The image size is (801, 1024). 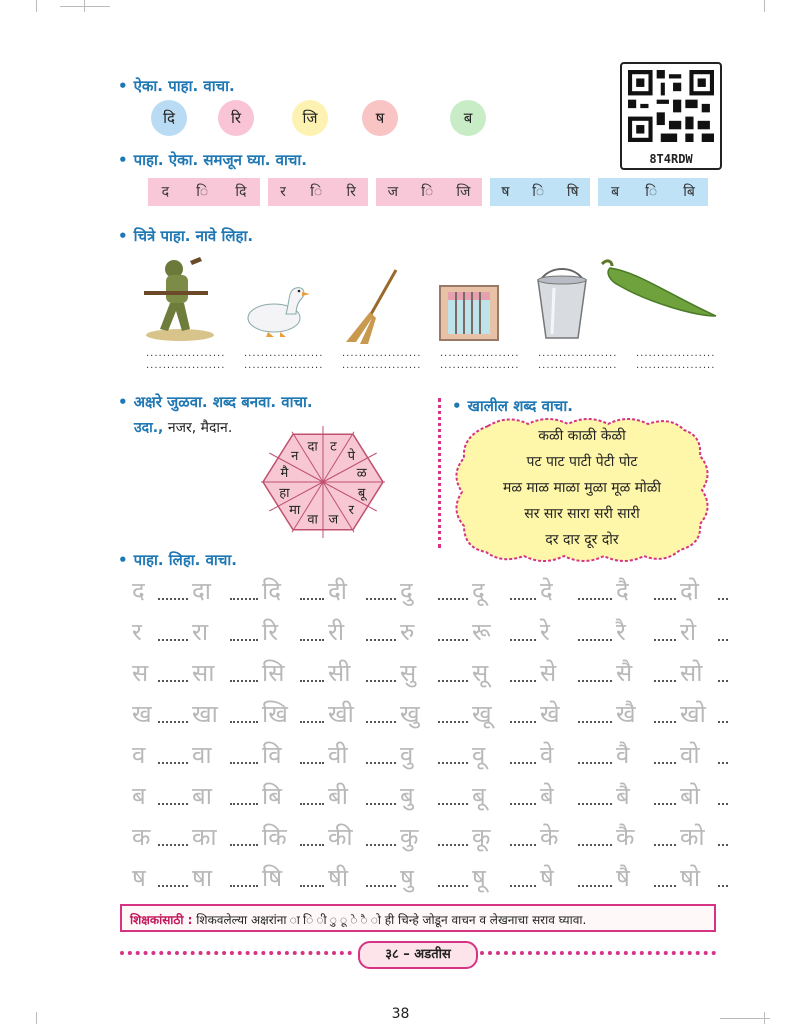 What do you see at coordinates (177, 560) in the screenshot?
I see `section-heading-see-write-read: • पाहा. लिहा. वाचा.` at bounding box center [177, 560].